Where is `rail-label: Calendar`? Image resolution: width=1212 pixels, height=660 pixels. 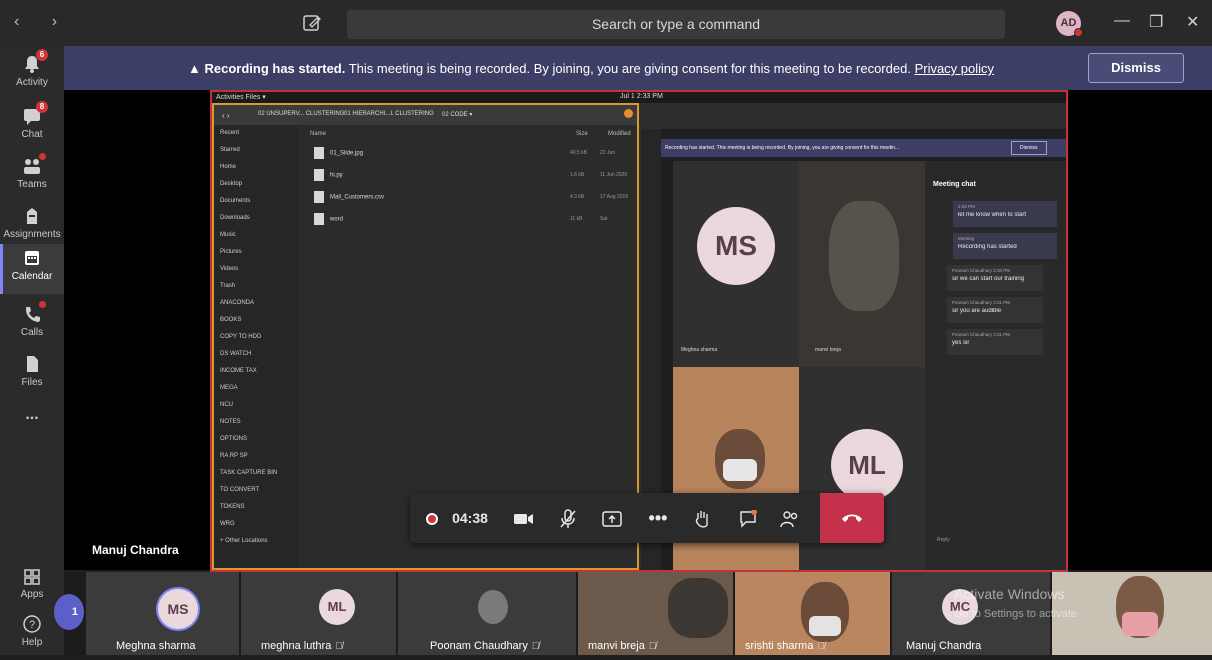
rail-label: Calendar is located at coordinates (32, 276).